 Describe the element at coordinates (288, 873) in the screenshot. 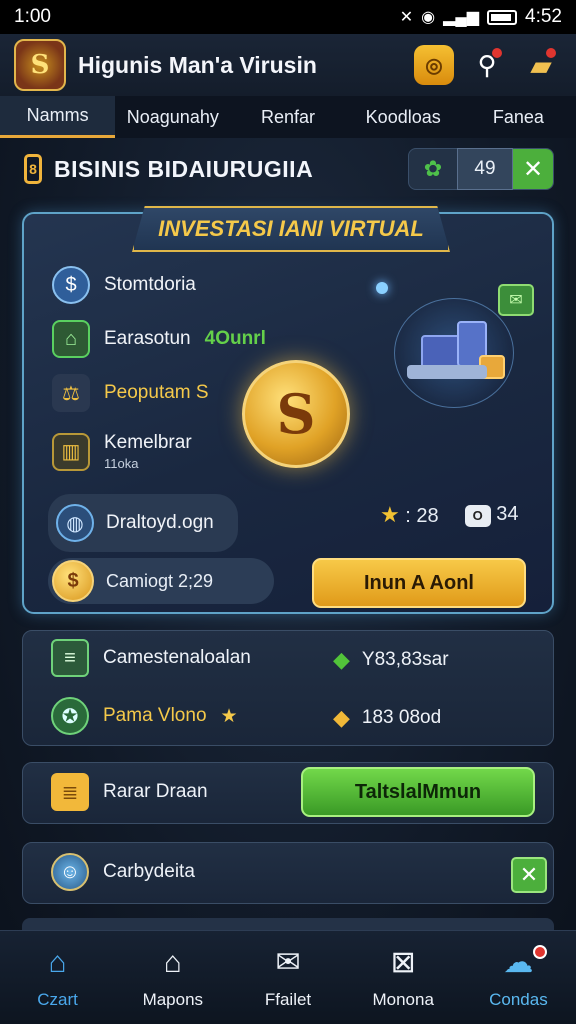

I see `profile-panel: ☺ Carbydeita ✕` at that location.